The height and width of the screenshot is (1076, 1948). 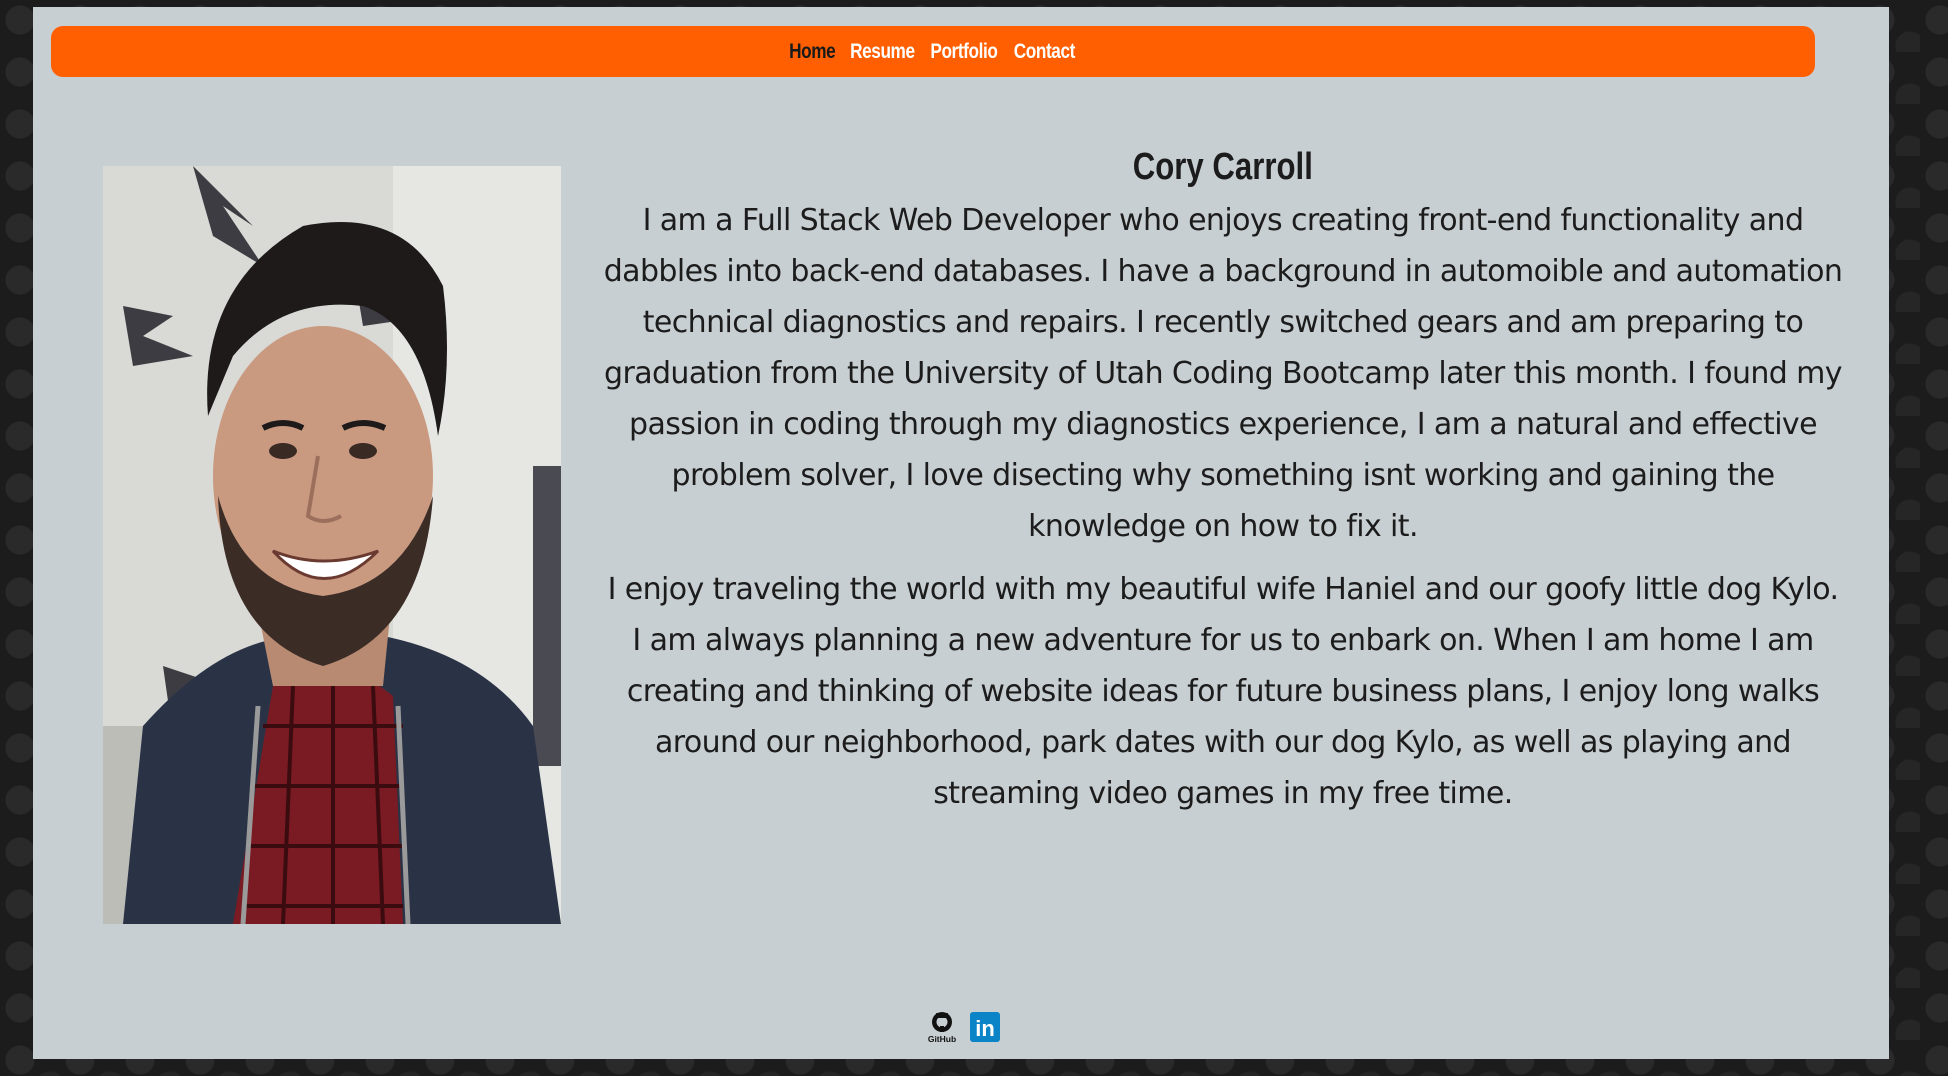 I want to click on nav-resume-link: Resume, so click(x=882, y=52).